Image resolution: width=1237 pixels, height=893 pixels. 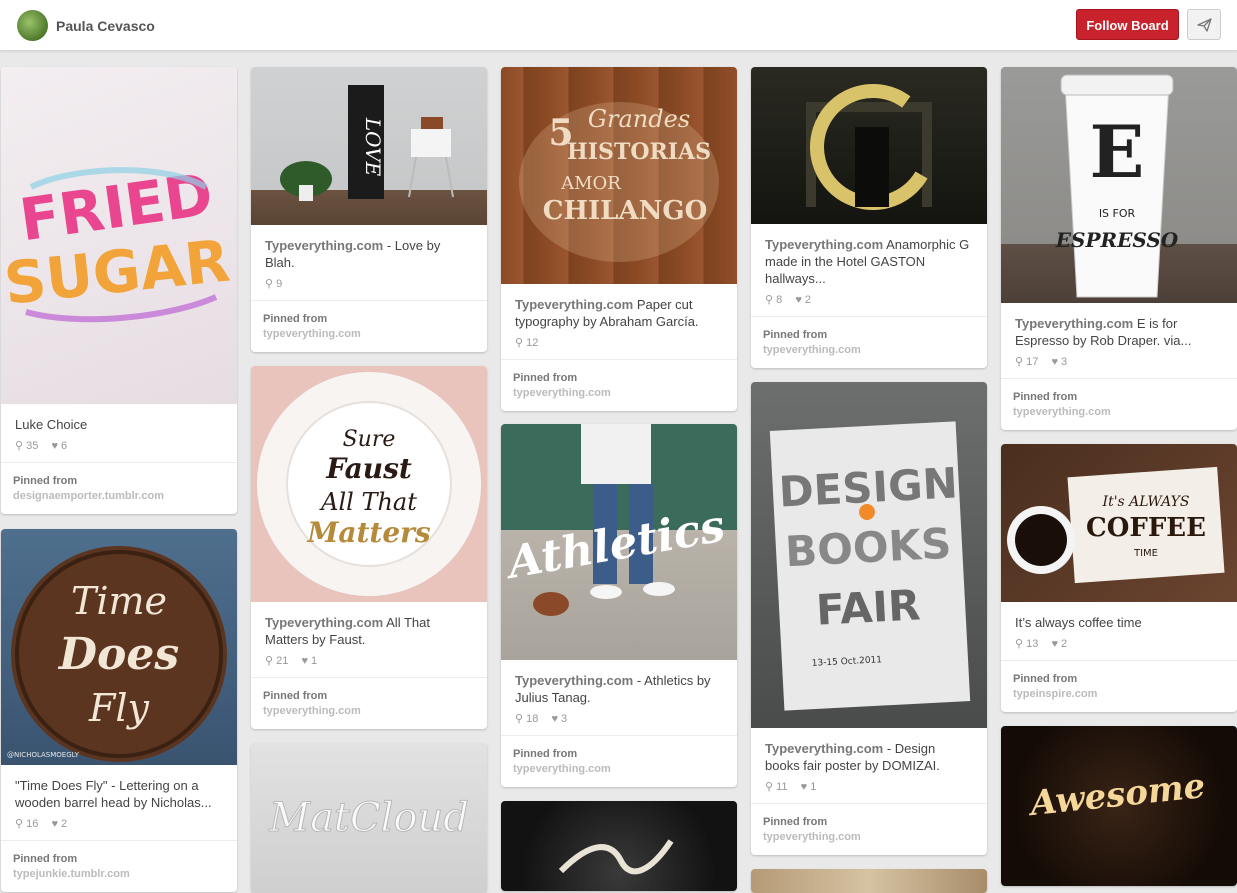 What do you see at coordinates (119, 488) in the screenshot?
I see `pinned-from: Pinned from designaemporter.tumblr.com` at bounding box center [119, 488].